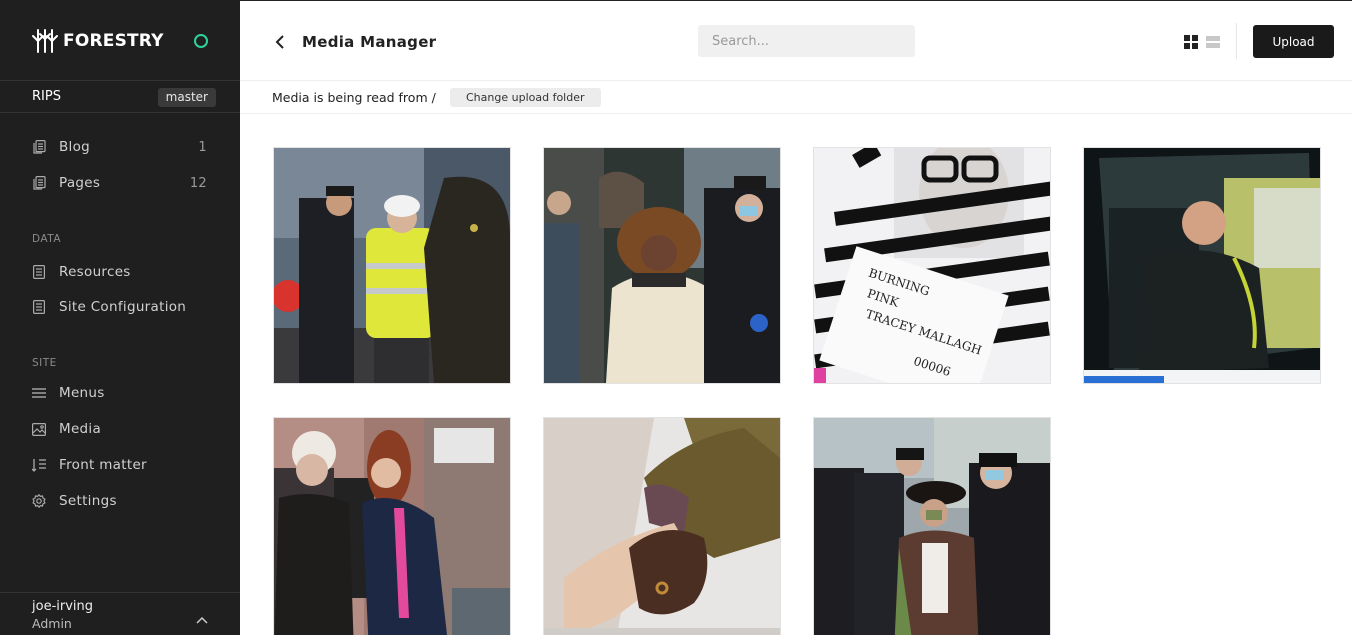  I want to click on brand: FORESTRY, so click(98, 41).